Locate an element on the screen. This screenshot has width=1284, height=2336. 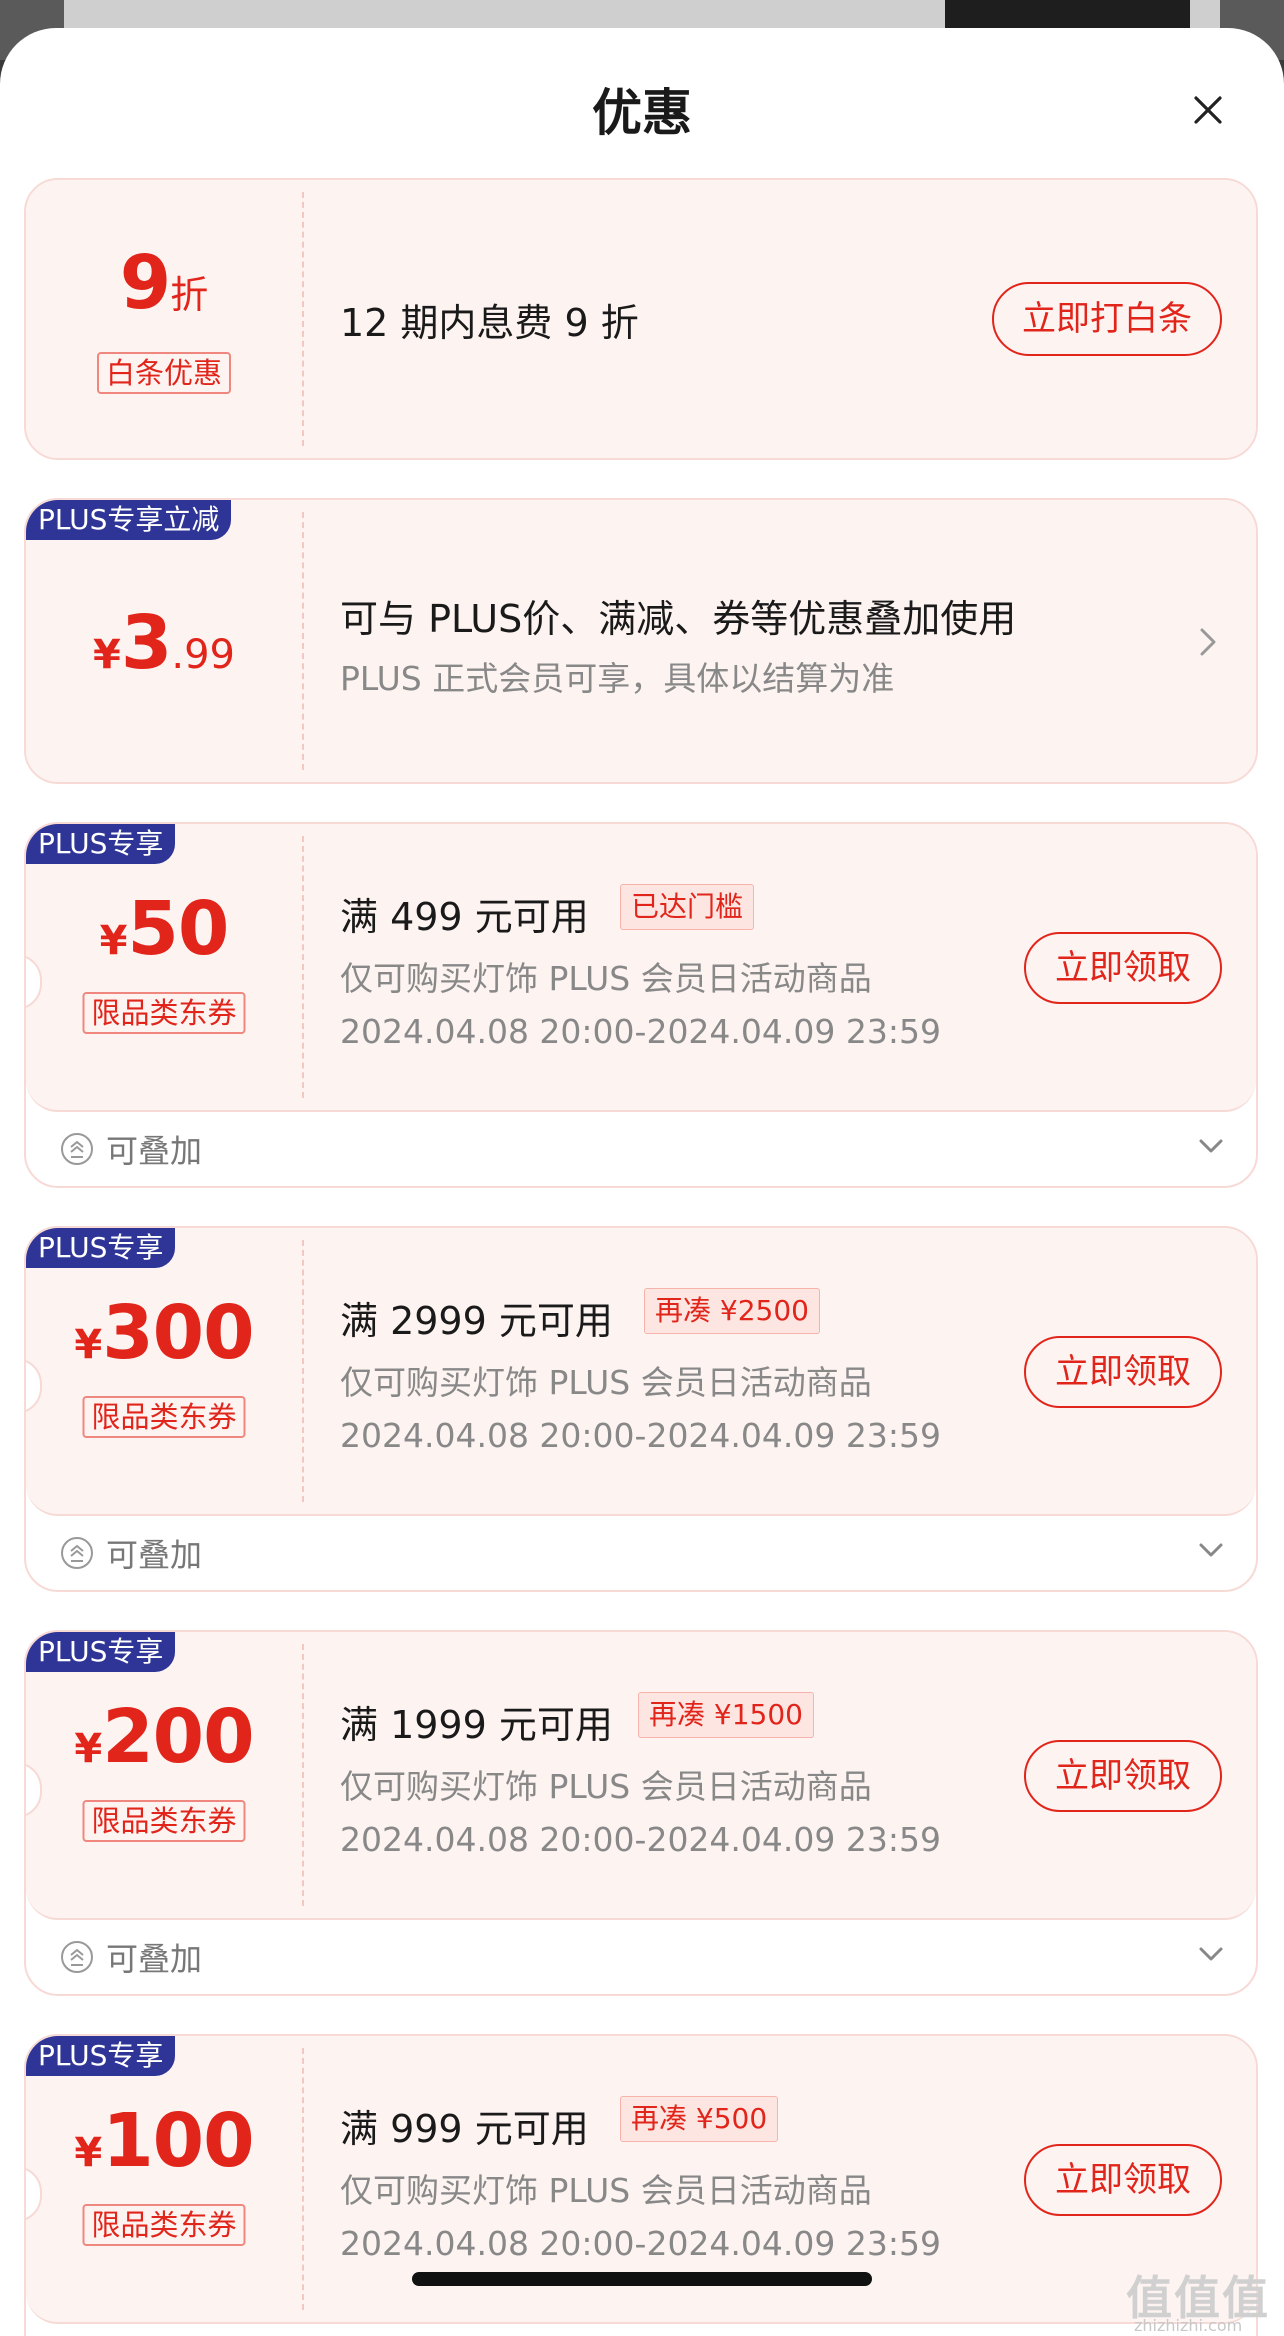
discount-amount: ¥3.99 is located at coordinates (164, 643).